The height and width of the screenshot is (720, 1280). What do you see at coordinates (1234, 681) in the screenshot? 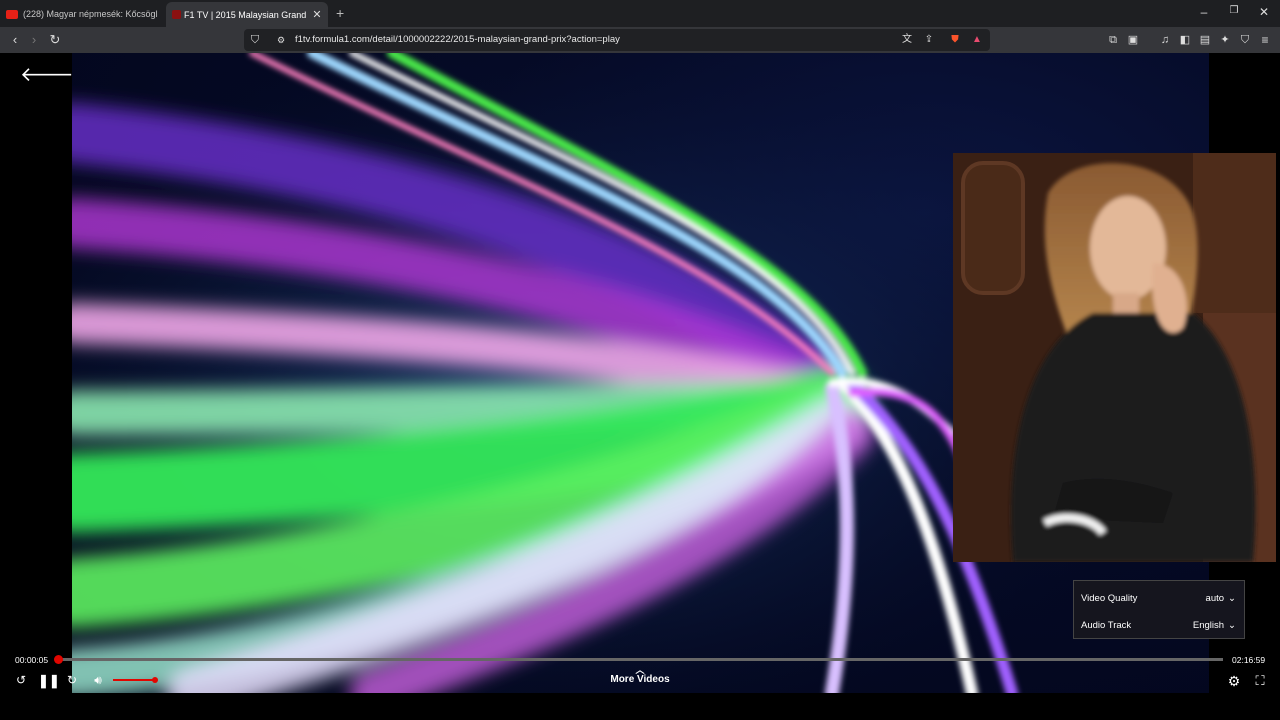
I see `settings-gear-icon: ⚙` at bounding box center [1234, 681].